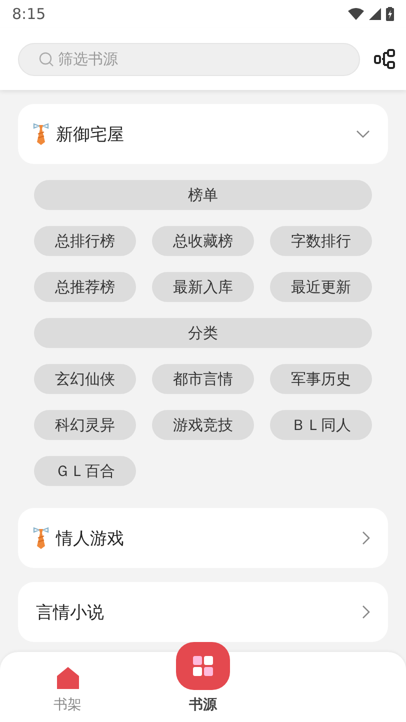 This screenshot has width=406, height=722. I want to click on source-card: 情人游戏, so click(203, 538).